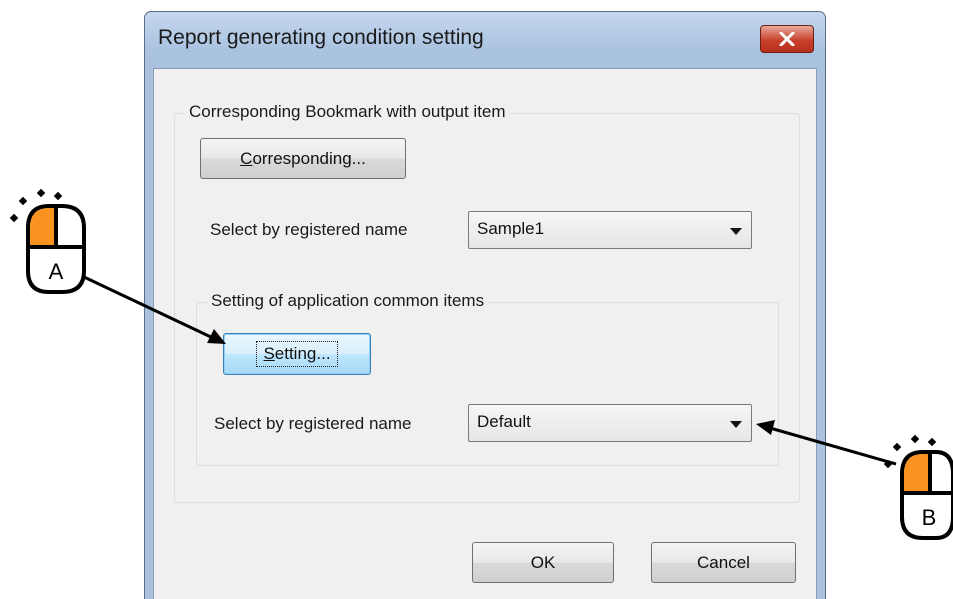  I want to click on cancel-button-label: Cancel, so click(723, 562).